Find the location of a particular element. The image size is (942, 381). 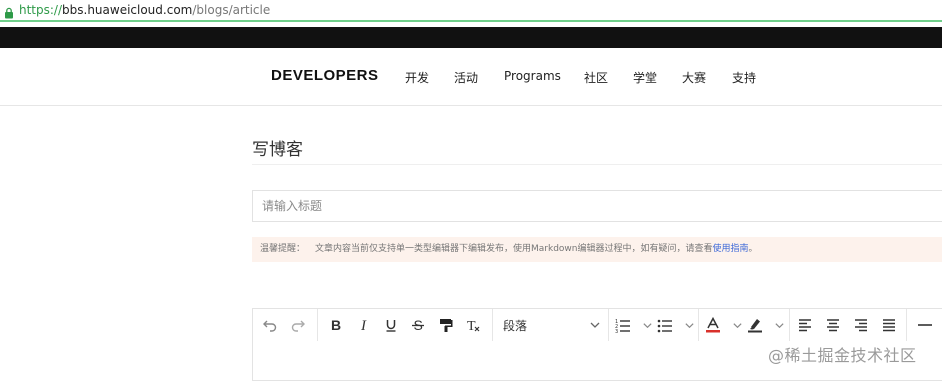

ordered-list-icon: 123 is located at coordinates (622, 326).